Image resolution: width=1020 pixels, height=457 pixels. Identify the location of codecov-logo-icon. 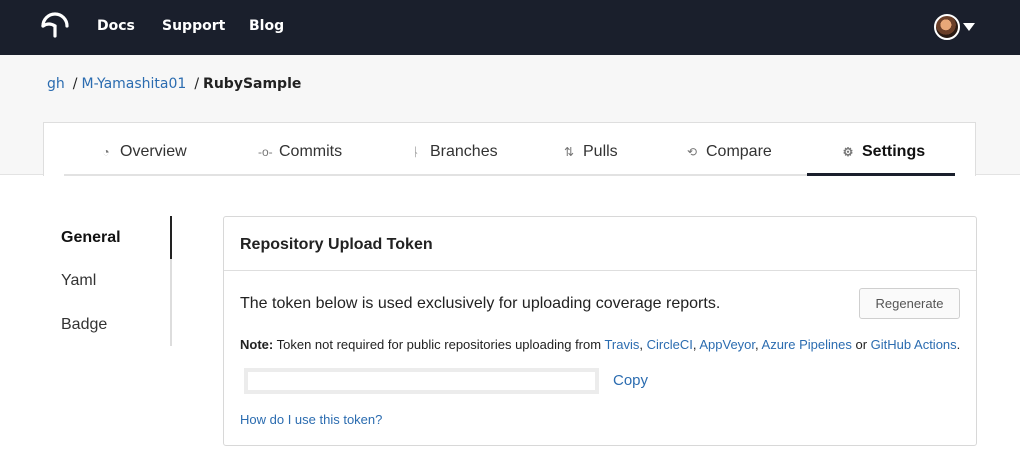
(55, 26).